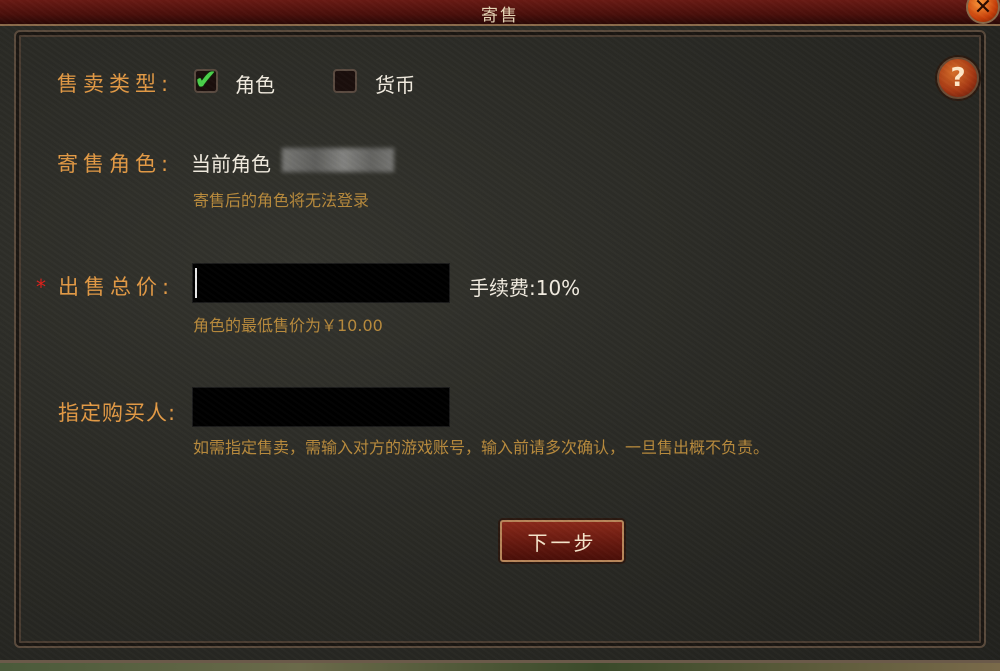 The height and width of the screenshot is (671, 1000). What do you see at coordinates (395, 85) in the screenshot?
I see `option-currency-label: 货币` at bounding box center [395, 85].